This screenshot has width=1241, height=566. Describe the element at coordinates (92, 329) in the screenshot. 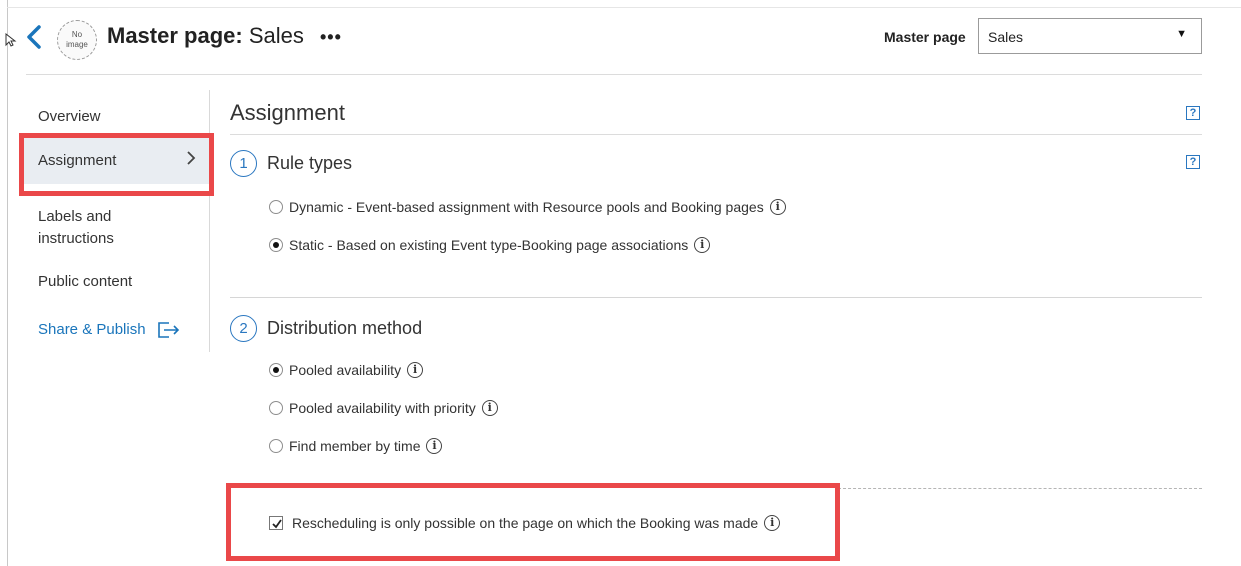

I see `sidebar-item-label: Share & Publish` at that location.